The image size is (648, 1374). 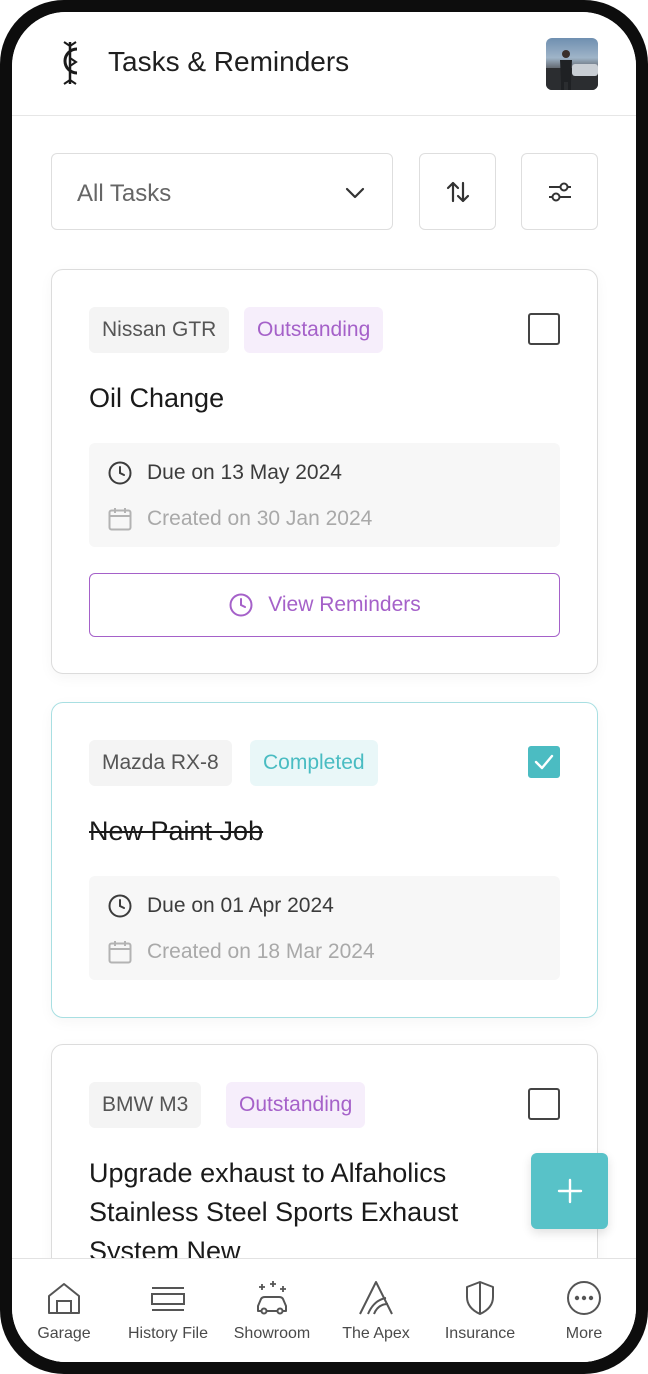 I want to click on created-date: Created on 18 Mar 2024, so click(x=261, y=951).